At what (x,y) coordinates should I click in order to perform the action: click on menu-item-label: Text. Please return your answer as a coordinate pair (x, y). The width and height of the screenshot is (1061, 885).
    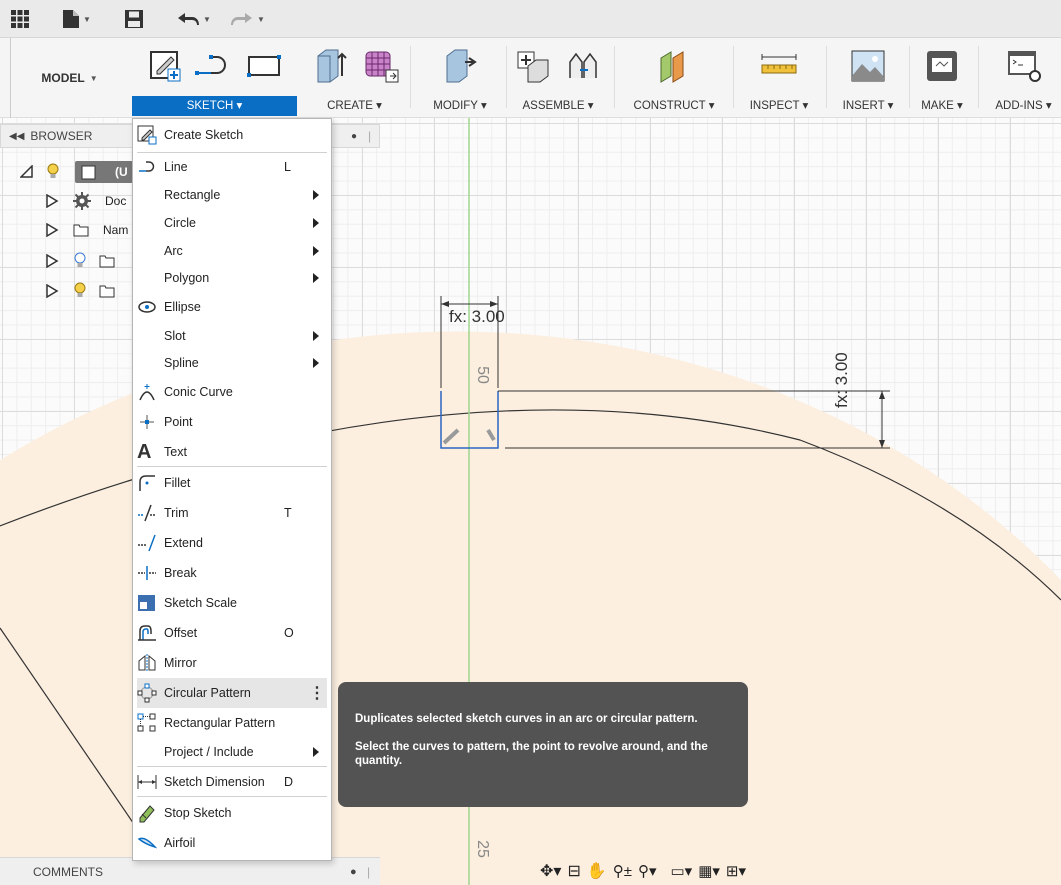
    Looking at the image, I should click on (175, 452).